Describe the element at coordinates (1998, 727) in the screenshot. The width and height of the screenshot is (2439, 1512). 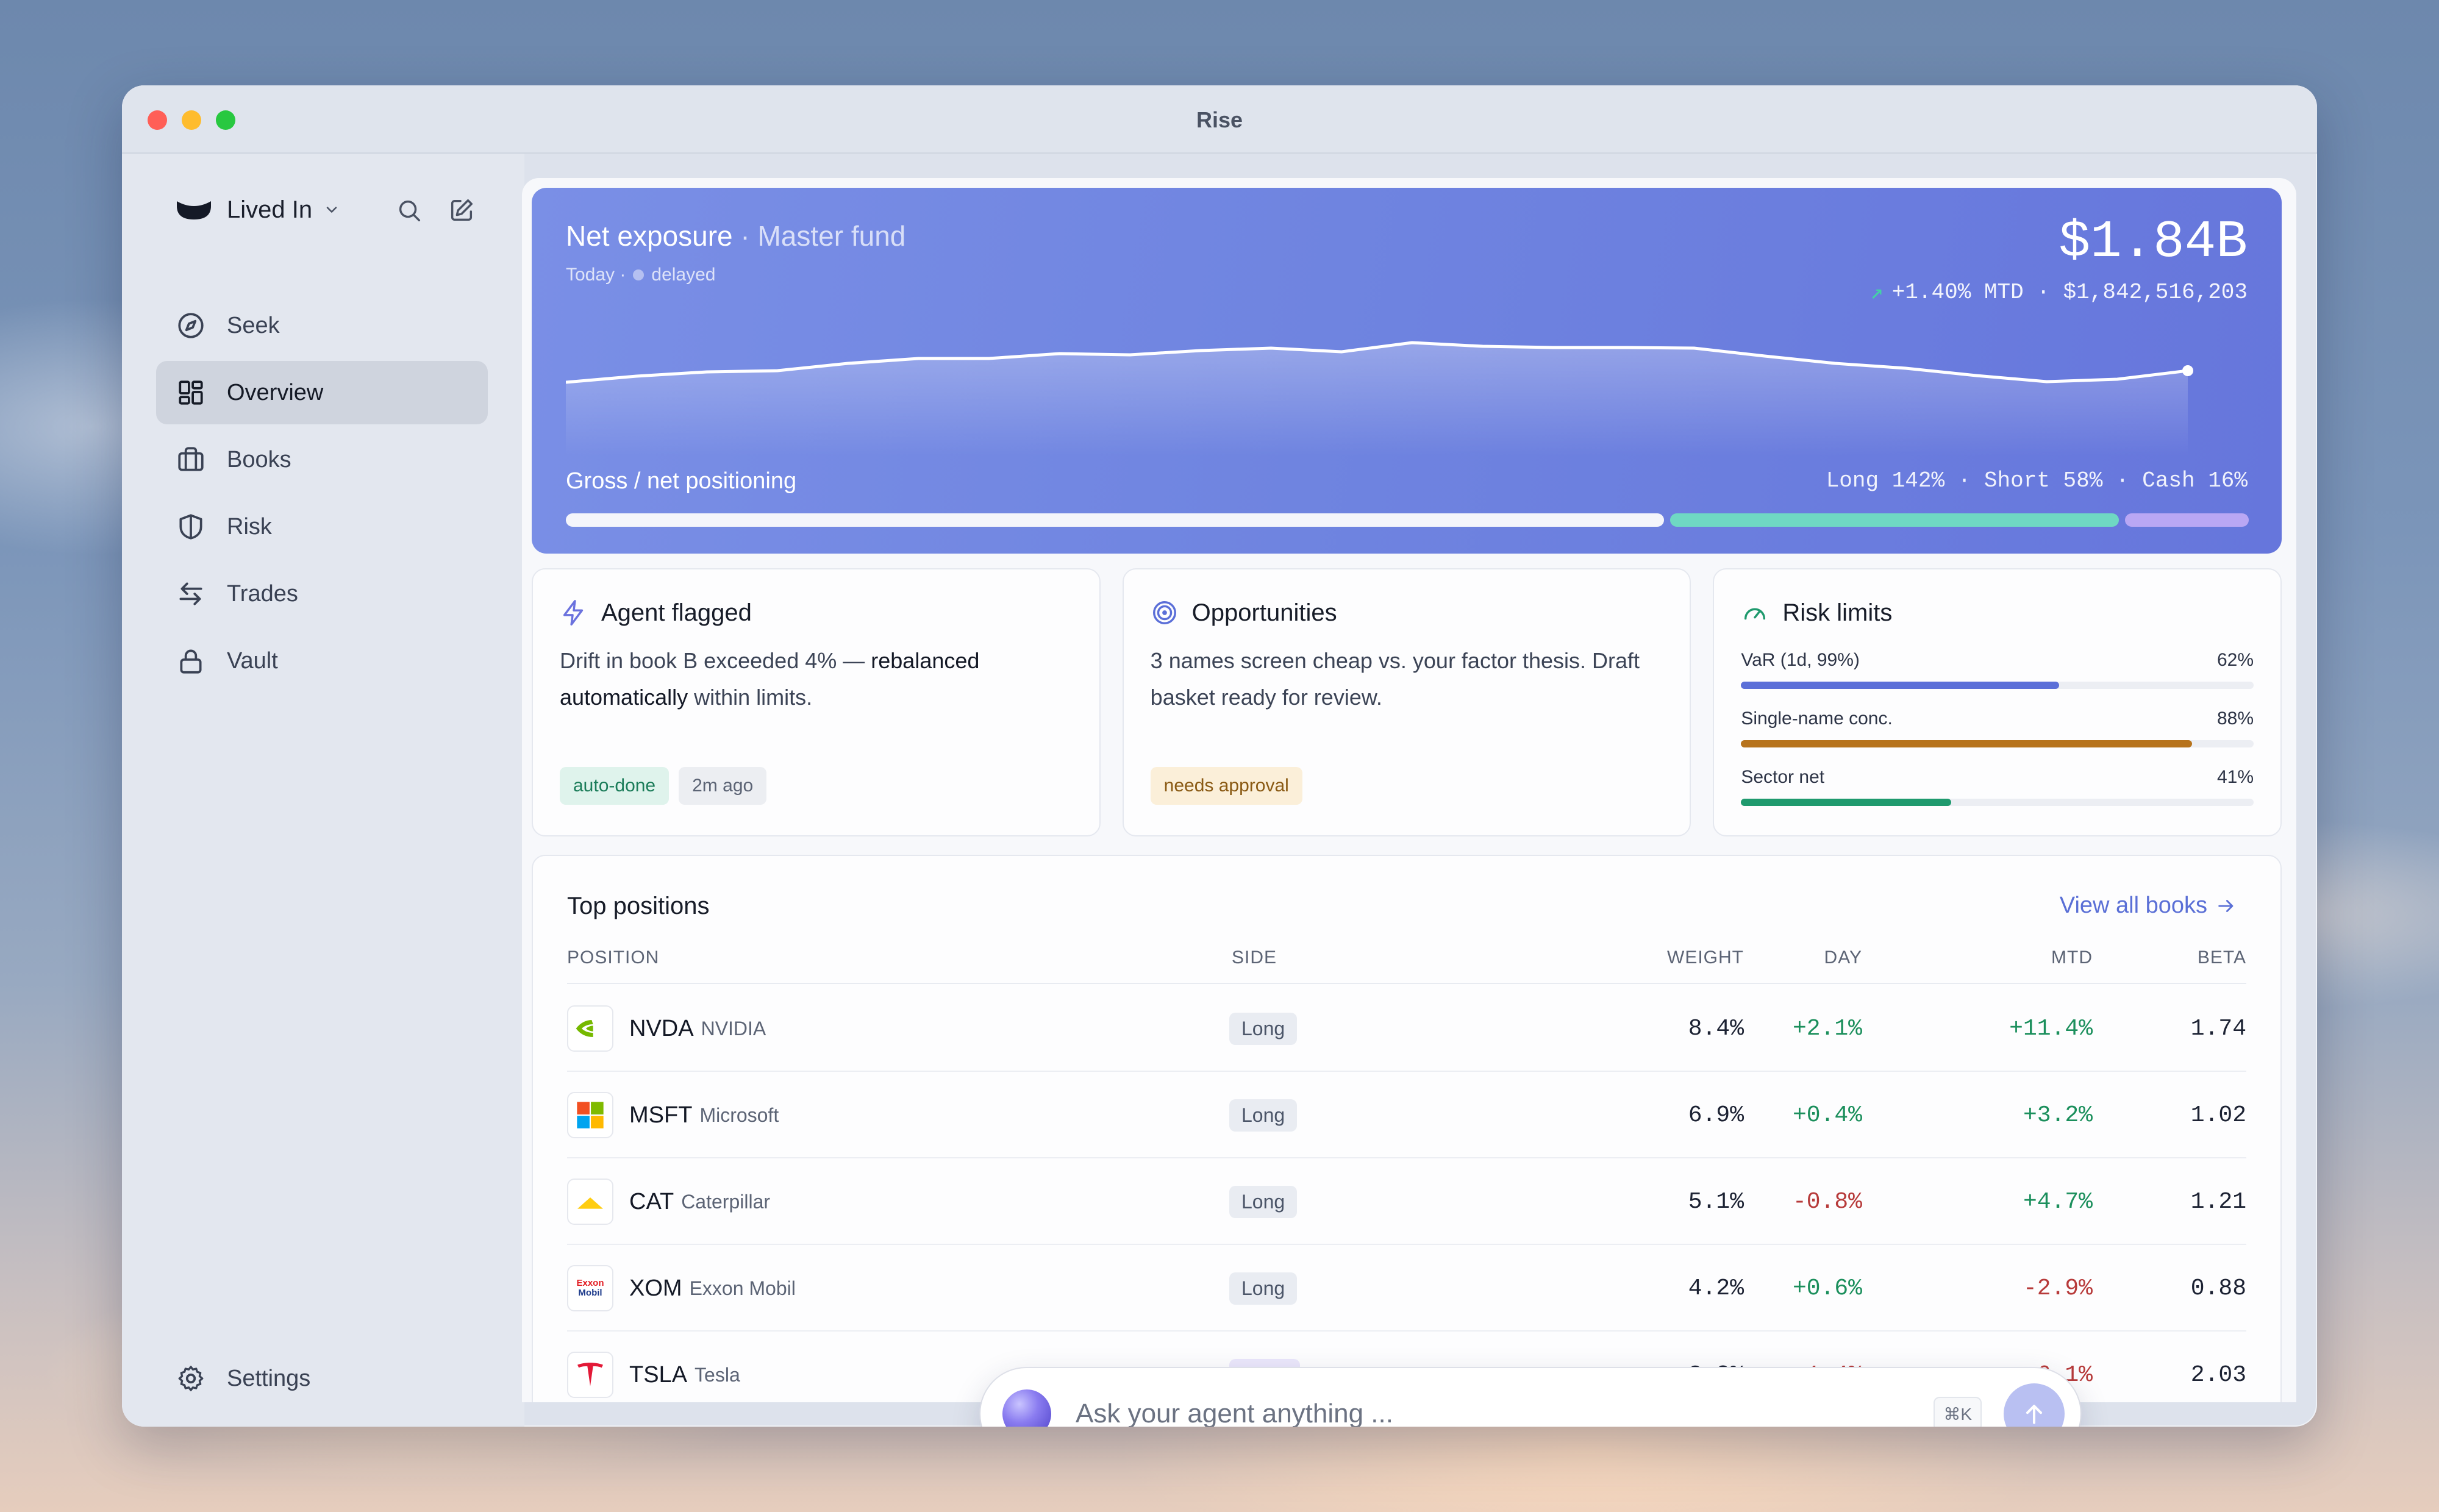
I see `risk-row-concentration: Single-name conc. 88%` at that location.